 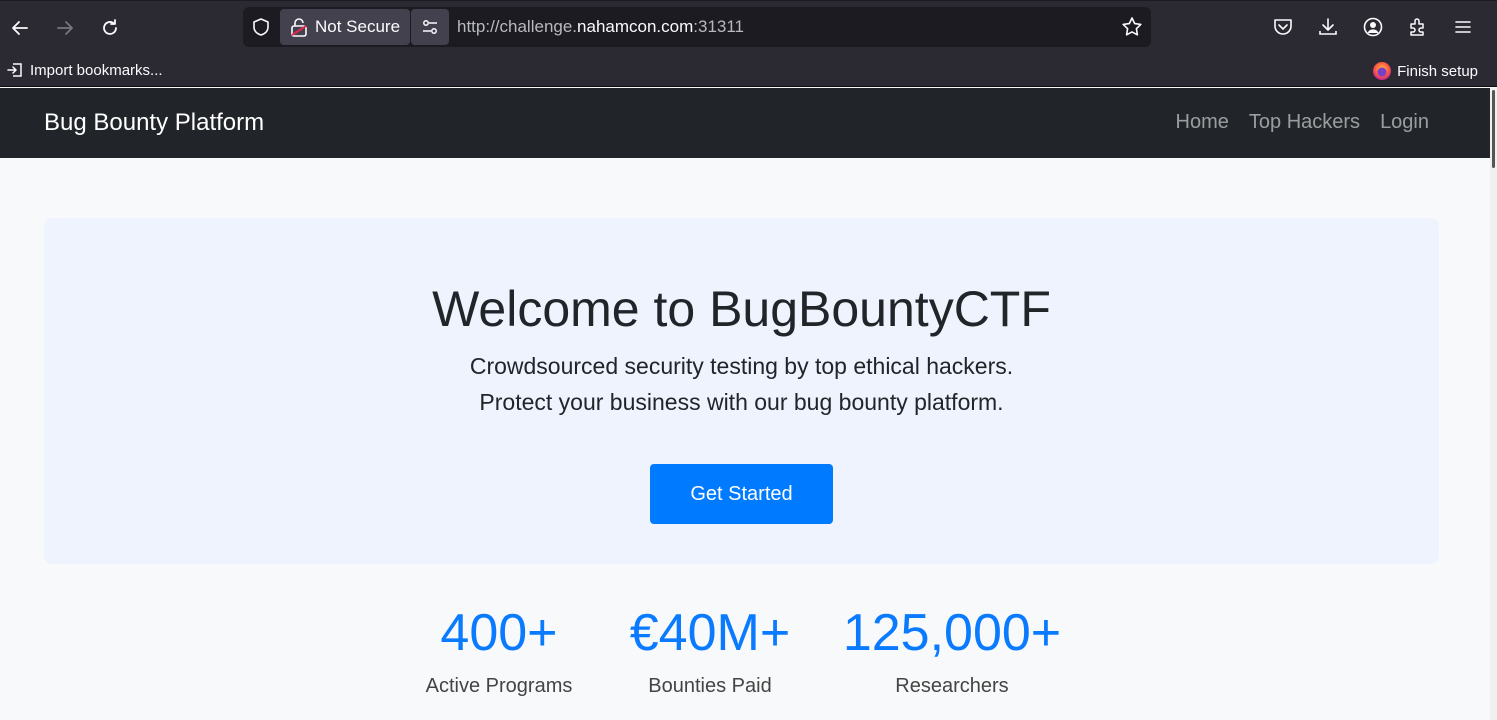 What do you see at coordinates (1404, 122) in the screenshot?
I see `nav-login-link: Login` at bounding box center [1404, 122].